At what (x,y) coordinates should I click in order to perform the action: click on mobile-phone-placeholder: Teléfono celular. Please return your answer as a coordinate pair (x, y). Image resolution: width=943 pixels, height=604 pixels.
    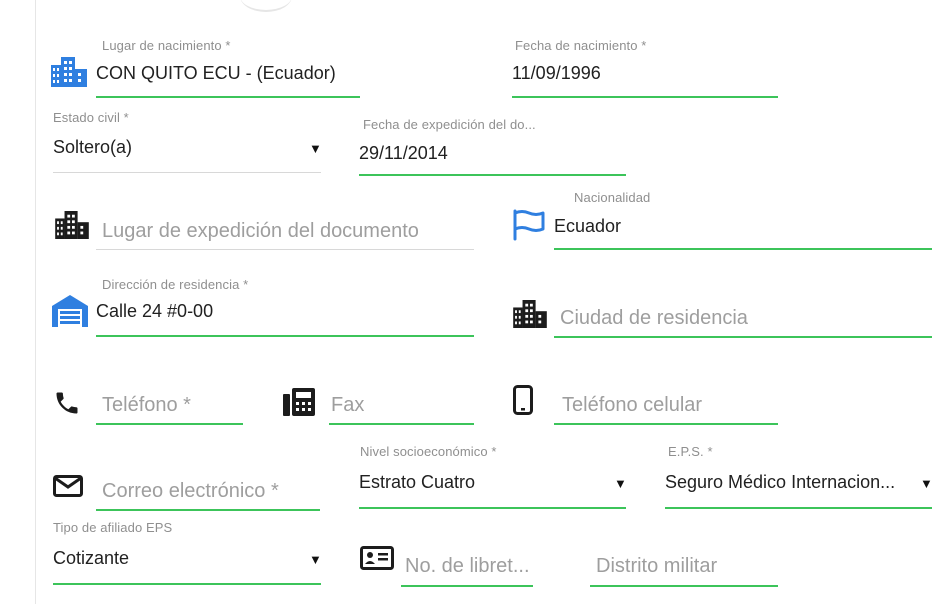
    Looking at the image, I should click on (632, 405).